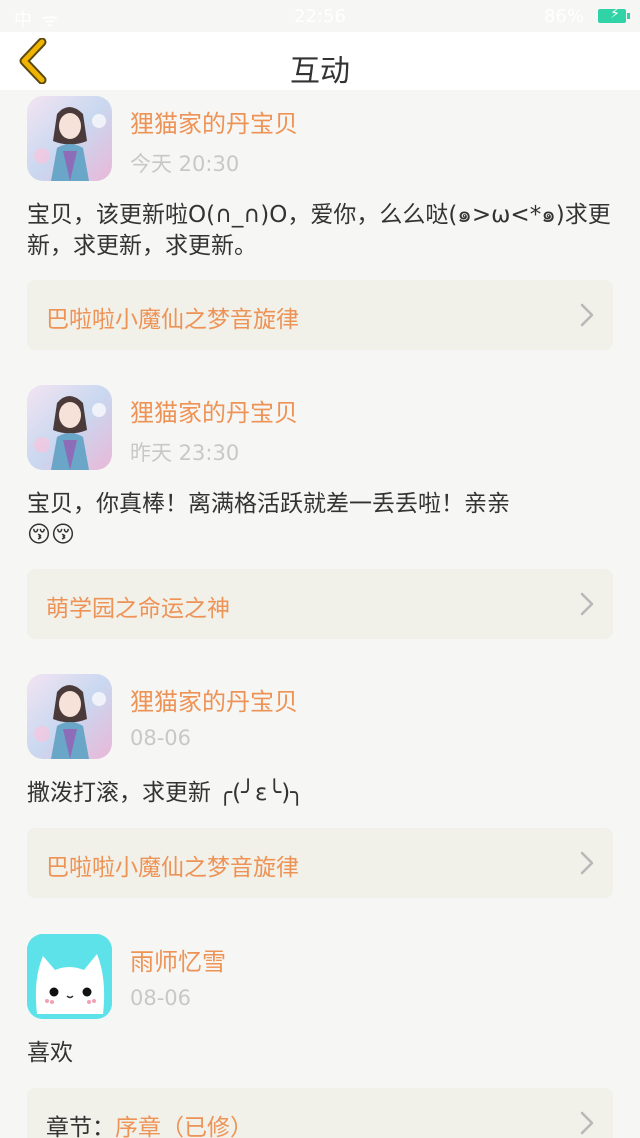 Image resolution: width=640 pixels, height=1138 pixels. What do you see at coordinates (185, 453) in the screenshot?
I see `post-time: 昨天 23:30` at bounding box center [185, 453].